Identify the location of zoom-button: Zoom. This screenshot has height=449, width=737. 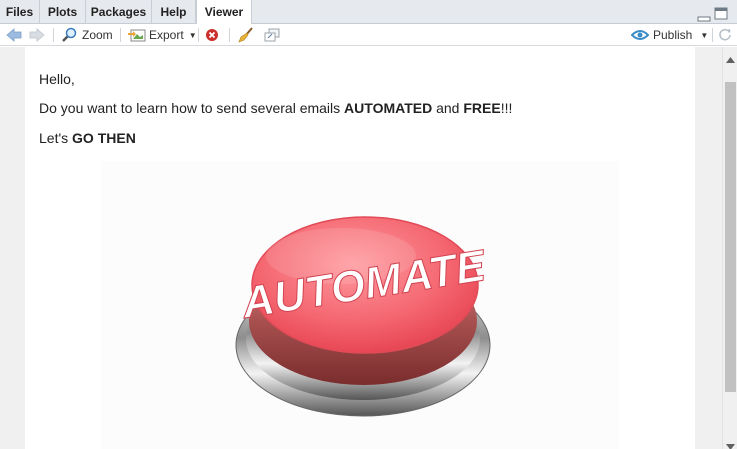
(87, 35).